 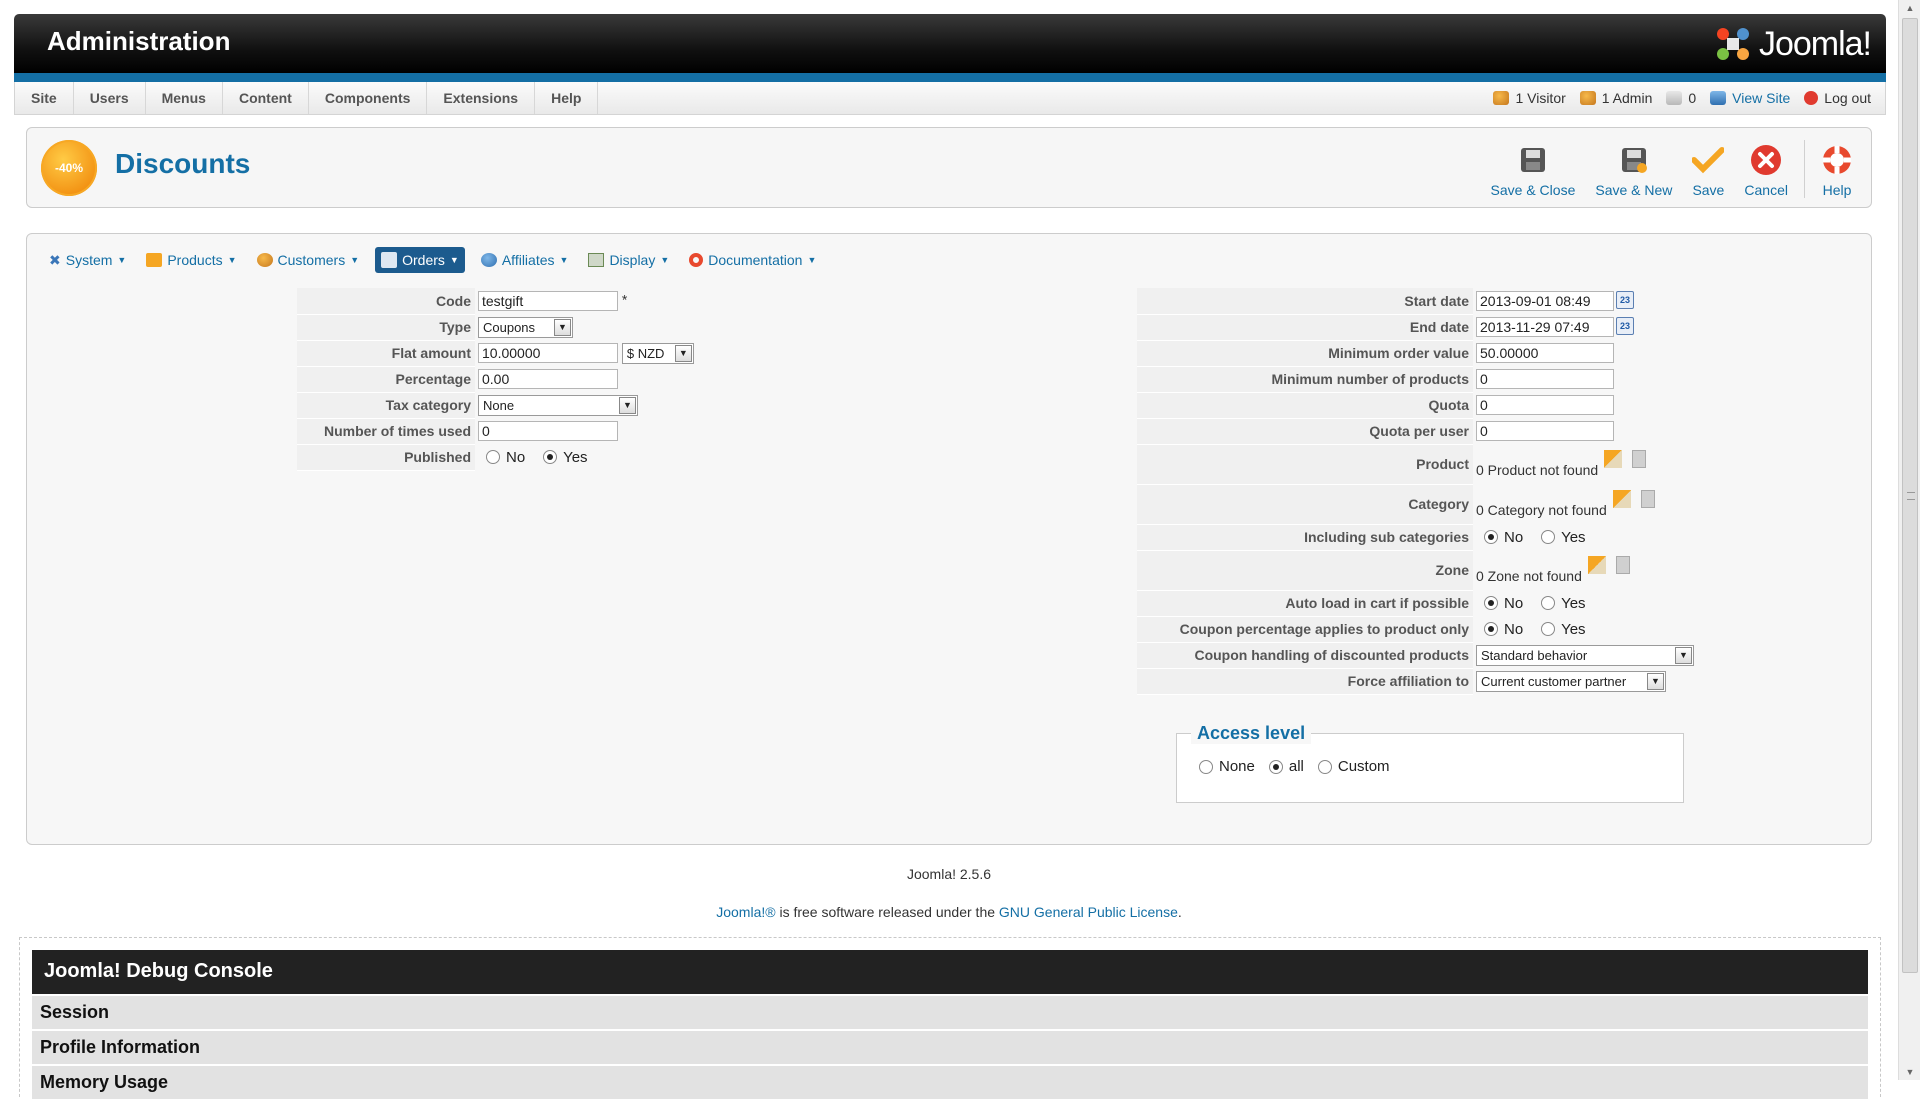 I want to click on save-new-button: Save & New, so click(x=1633, y=169).